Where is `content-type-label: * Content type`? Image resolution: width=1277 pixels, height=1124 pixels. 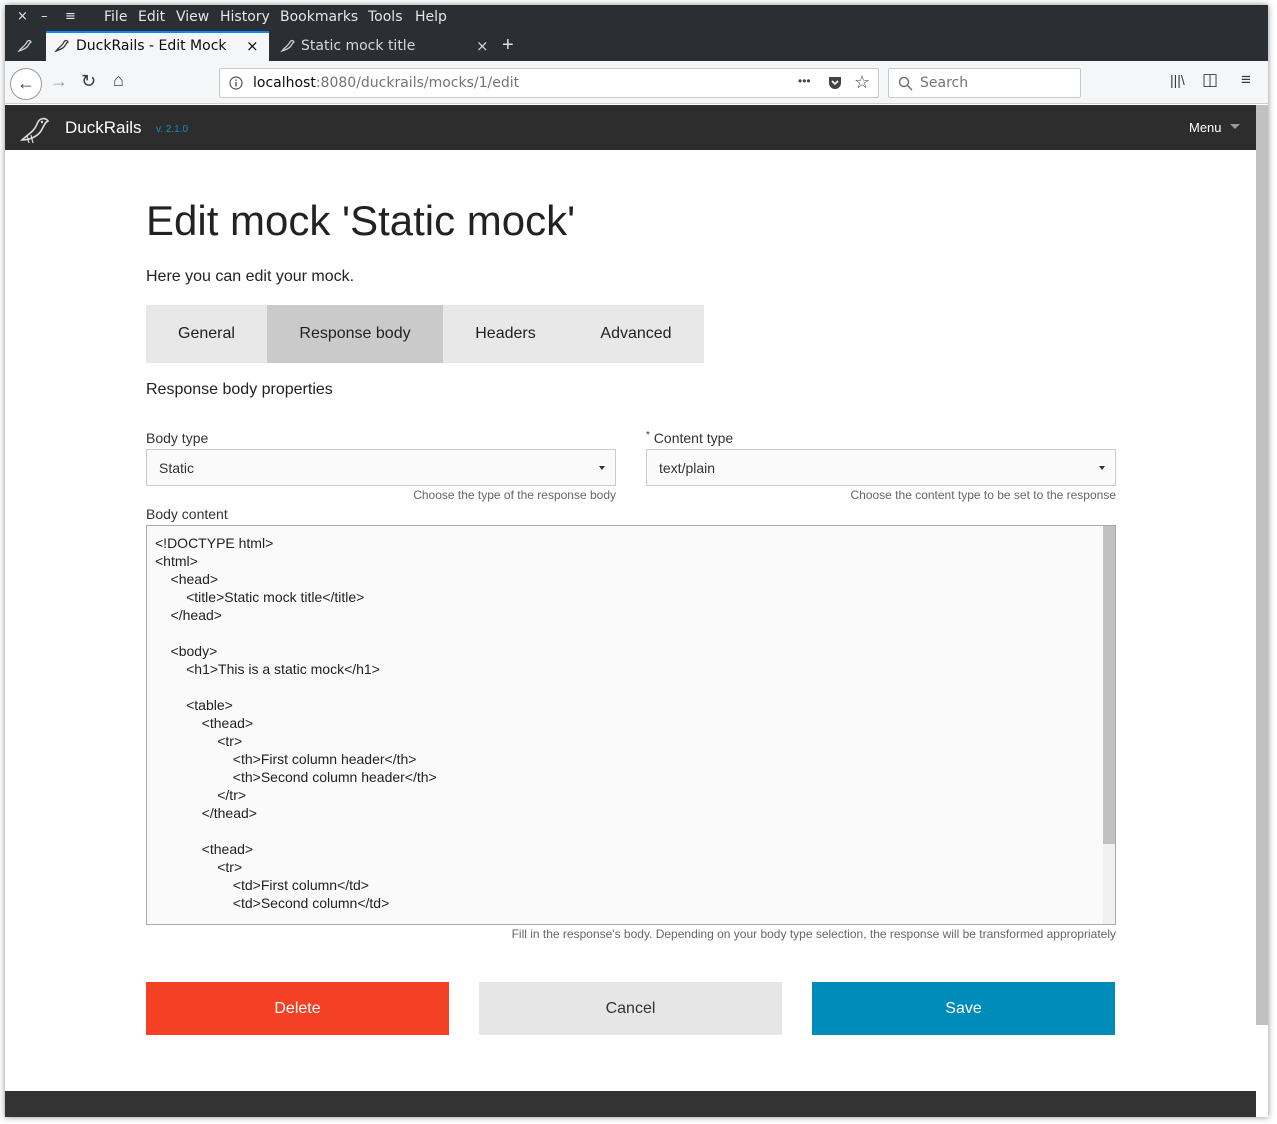
content-type-label: * Content type is located at coordinates (690, 438).